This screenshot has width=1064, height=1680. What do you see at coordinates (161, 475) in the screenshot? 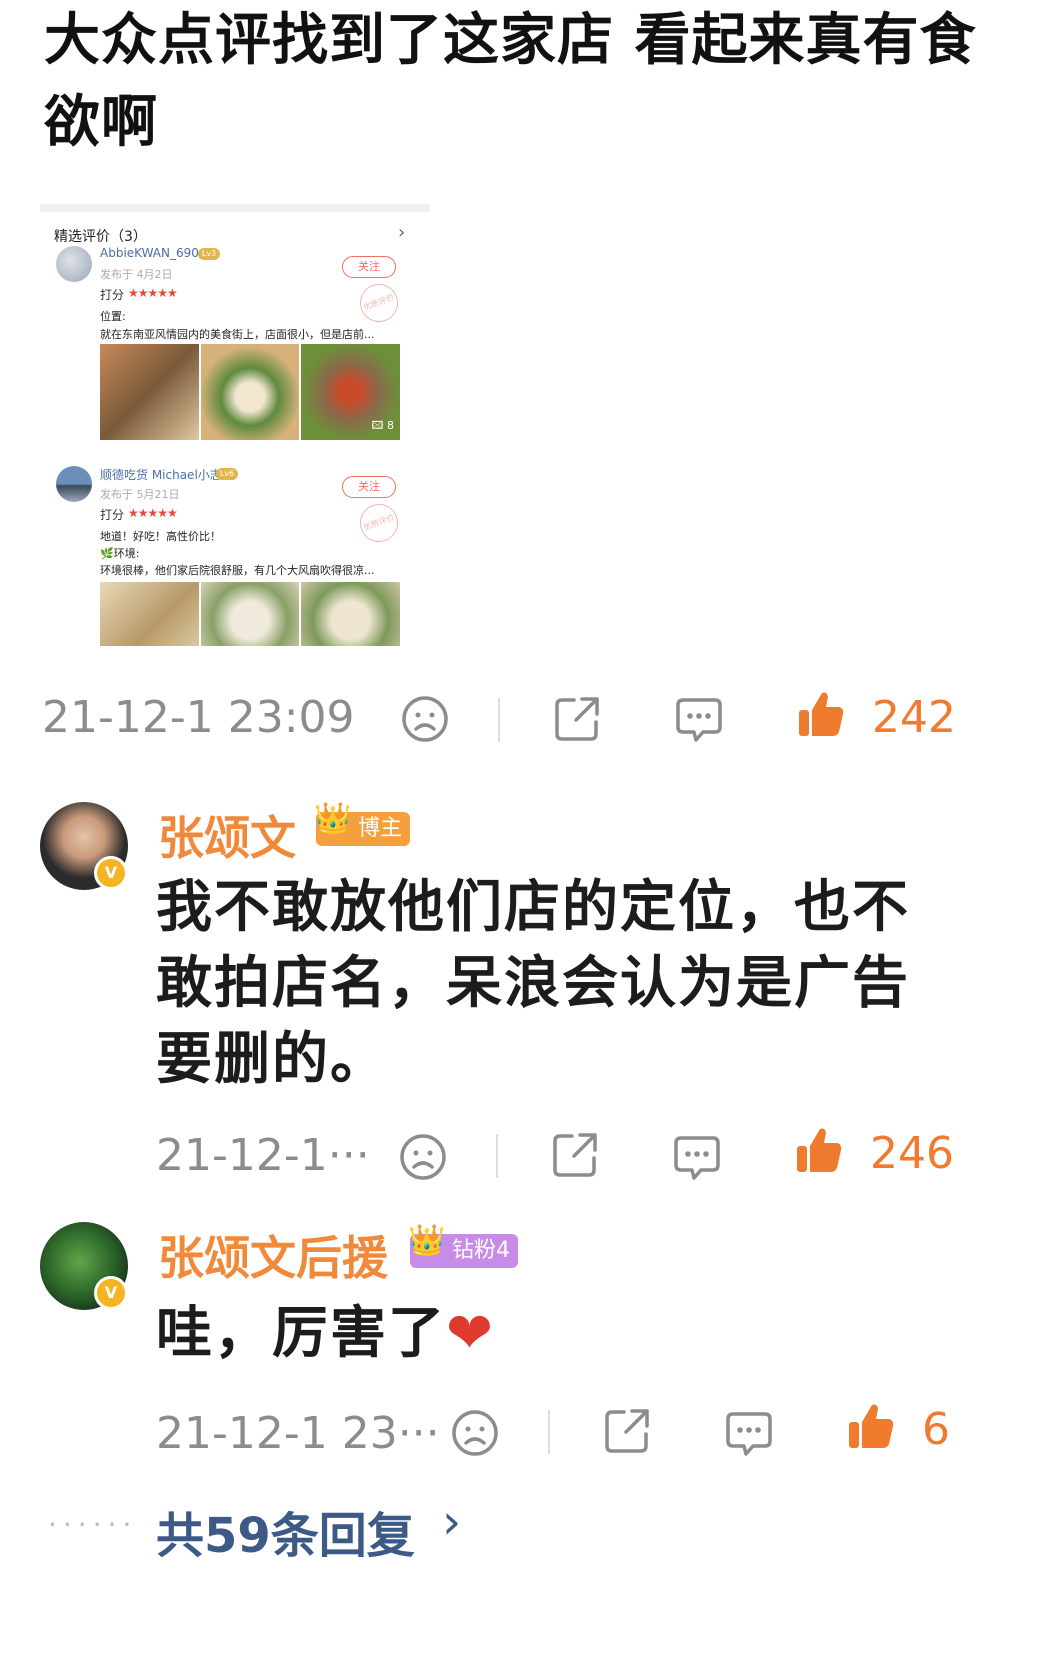
I see `review-username: 顺德吃货 Michael小志` at bounding box center [161, 475].